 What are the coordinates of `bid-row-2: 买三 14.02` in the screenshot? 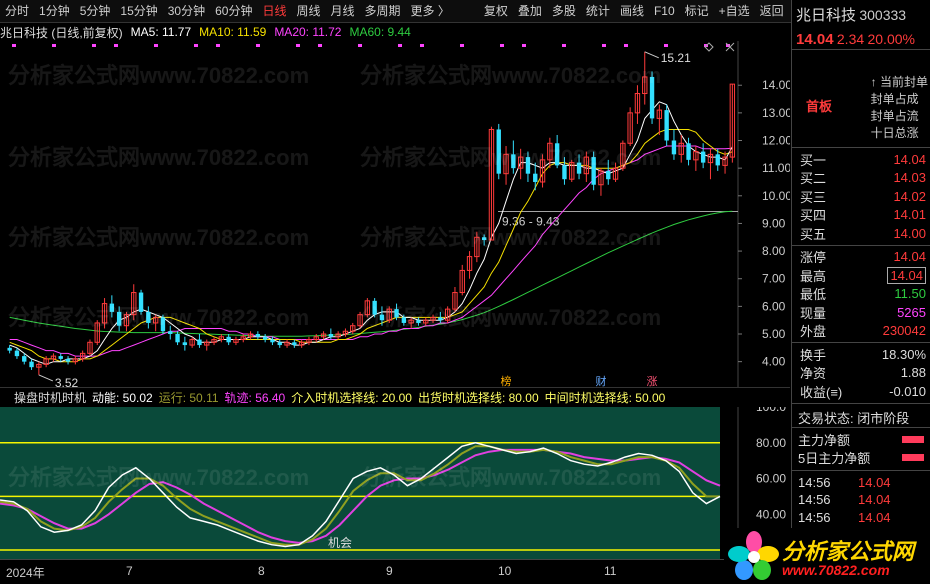 It's located at (861, 196).